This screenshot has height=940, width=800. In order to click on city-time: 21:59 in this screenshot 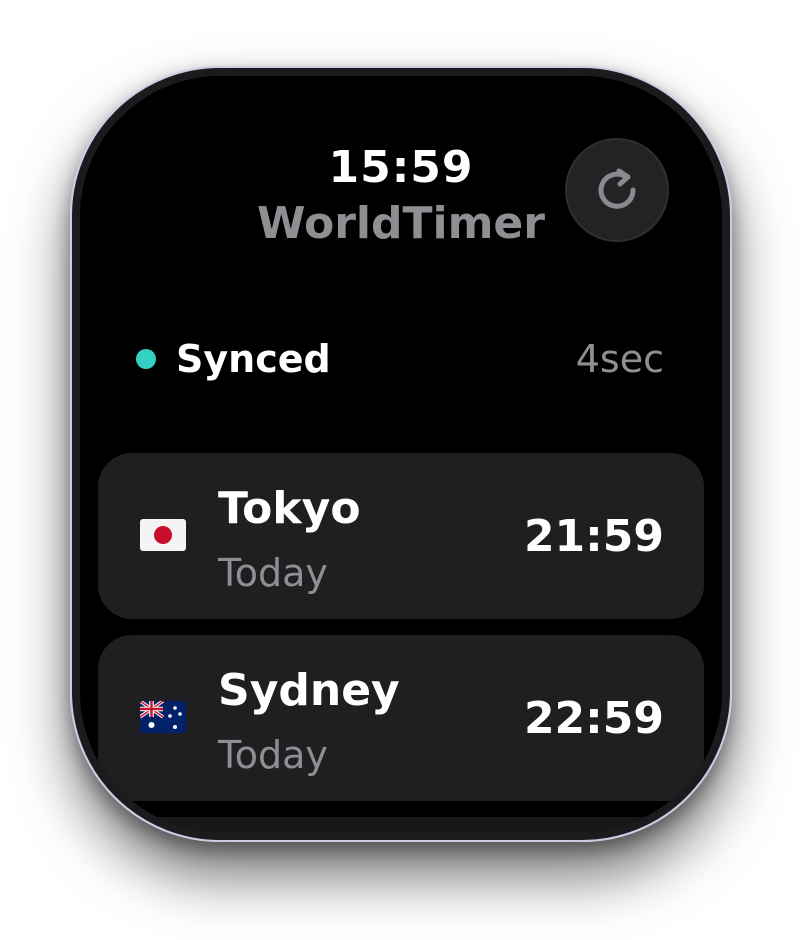, I will do `click(593, 536)`.